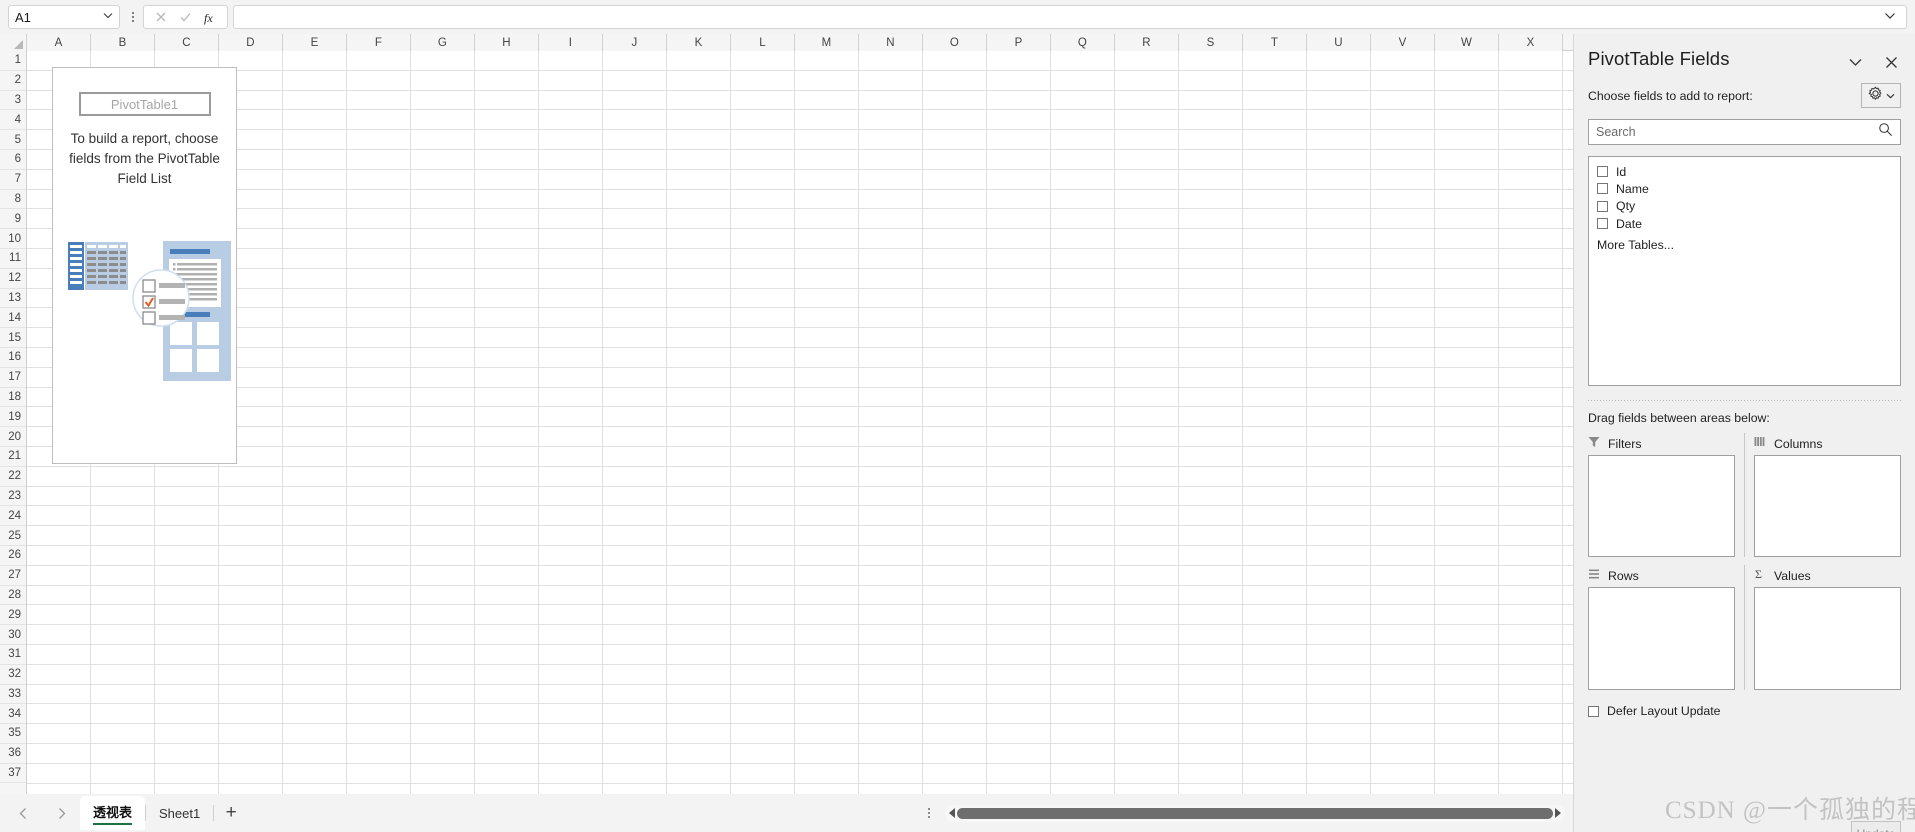 This screenshot has height=832, width=1915. Describe the element at coordinates (1885, 132) in the screenshot. I see `search-icon` at that location.